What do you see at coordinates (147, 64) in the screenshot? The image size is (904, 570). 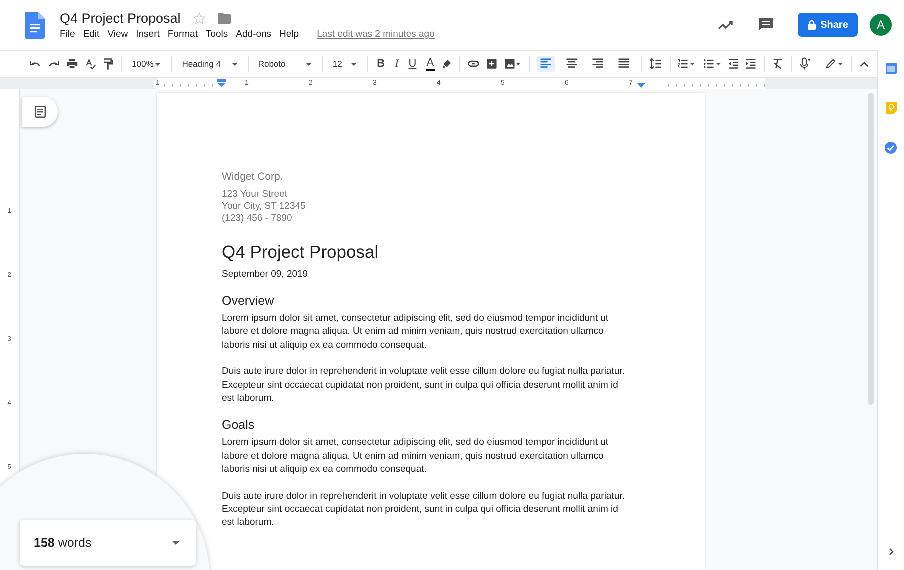 I see `zoom-dropdown: 100%` at bounding box center [147, 64].